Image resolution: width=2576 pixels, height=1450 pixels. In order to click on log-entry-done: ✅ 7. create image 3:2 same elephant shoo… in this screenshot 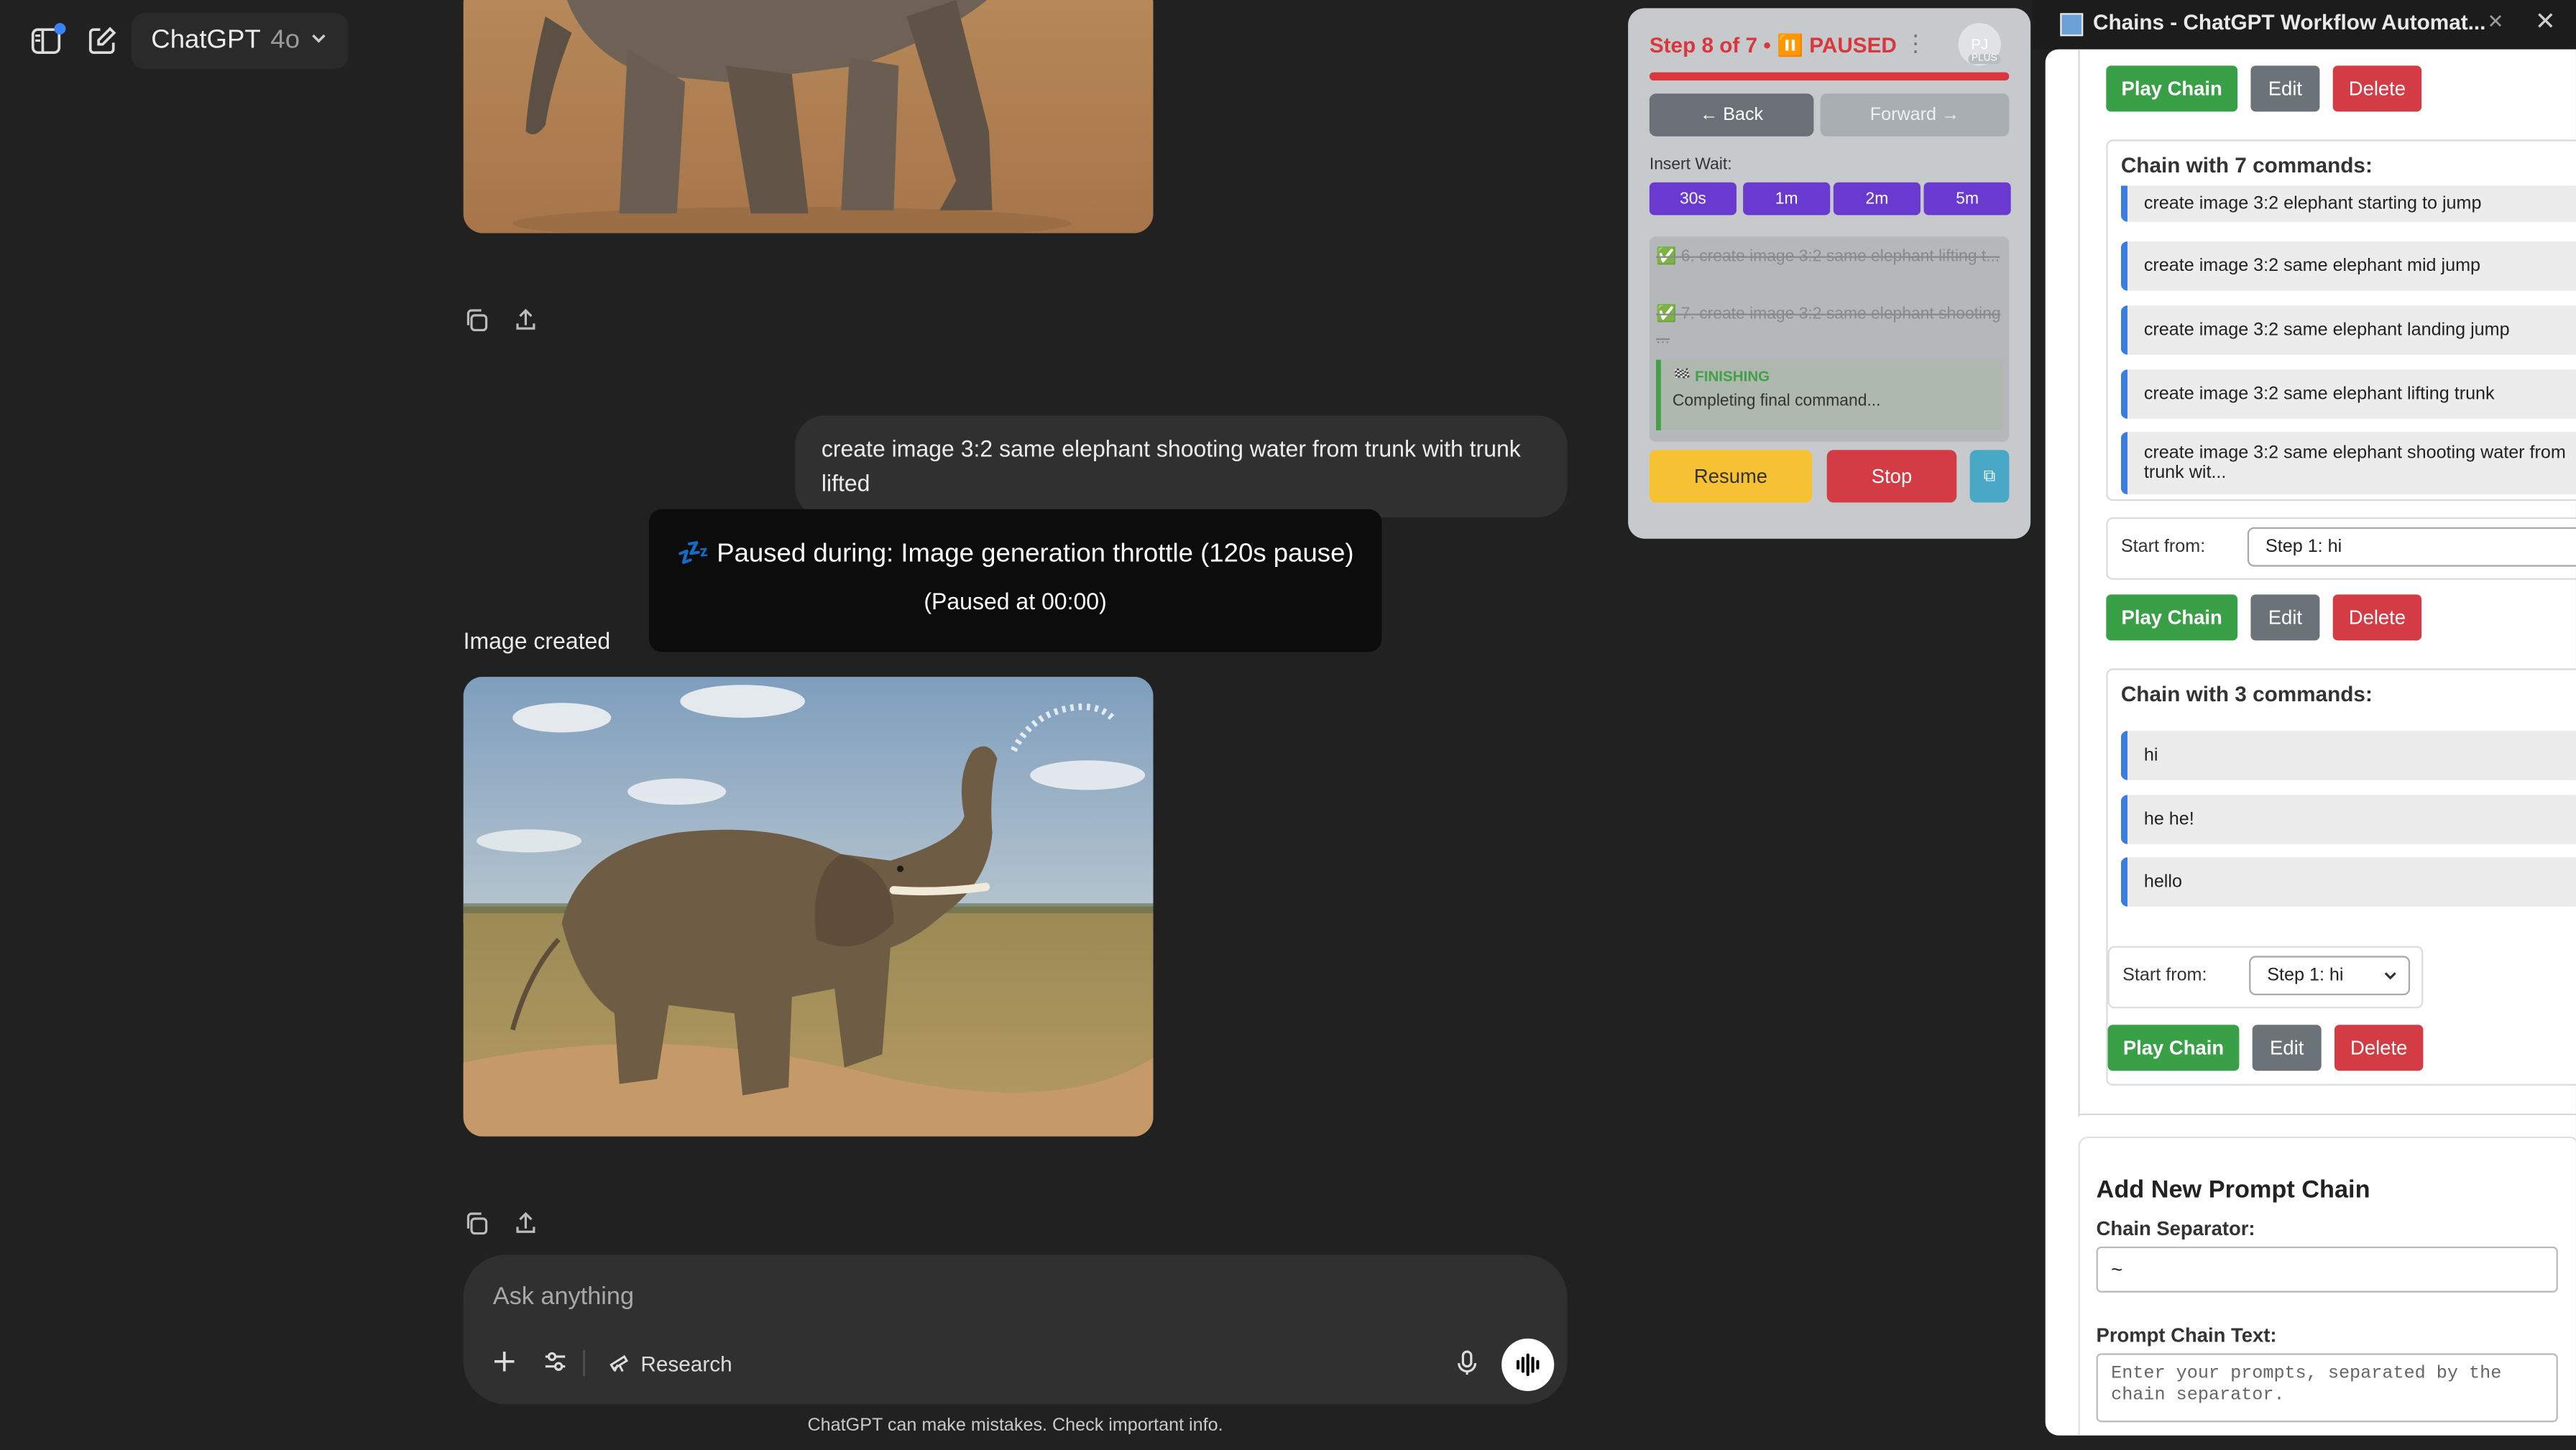, I will do `click(1828, 326)`.